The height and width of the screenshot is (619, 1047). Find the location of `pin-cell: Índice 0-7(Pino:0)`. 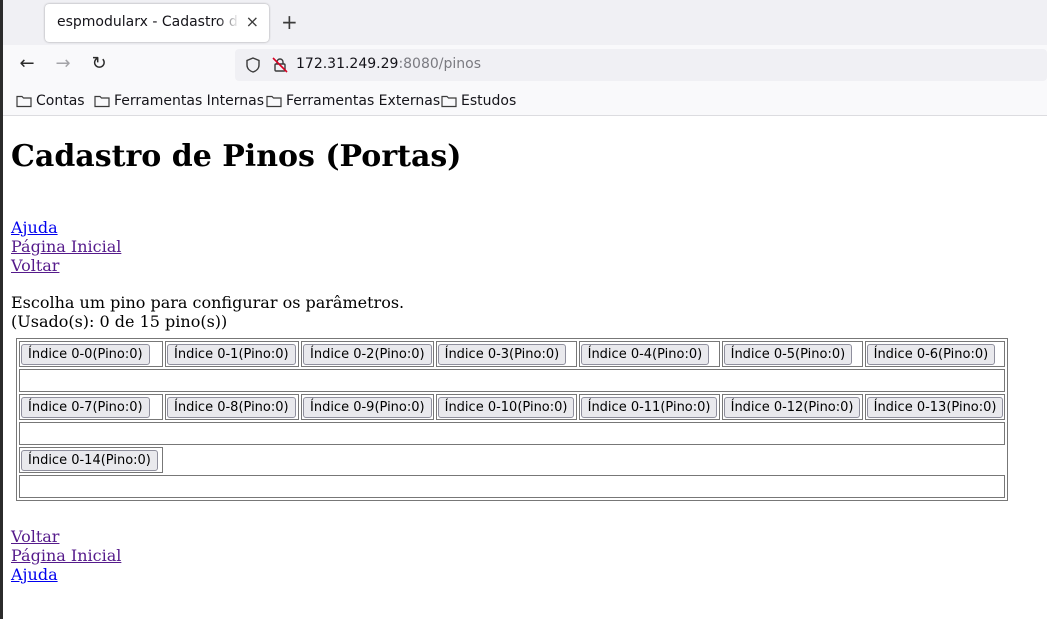

pin-cell: Índice 0-7(Pino:0) is located at coordinates (91, 407).